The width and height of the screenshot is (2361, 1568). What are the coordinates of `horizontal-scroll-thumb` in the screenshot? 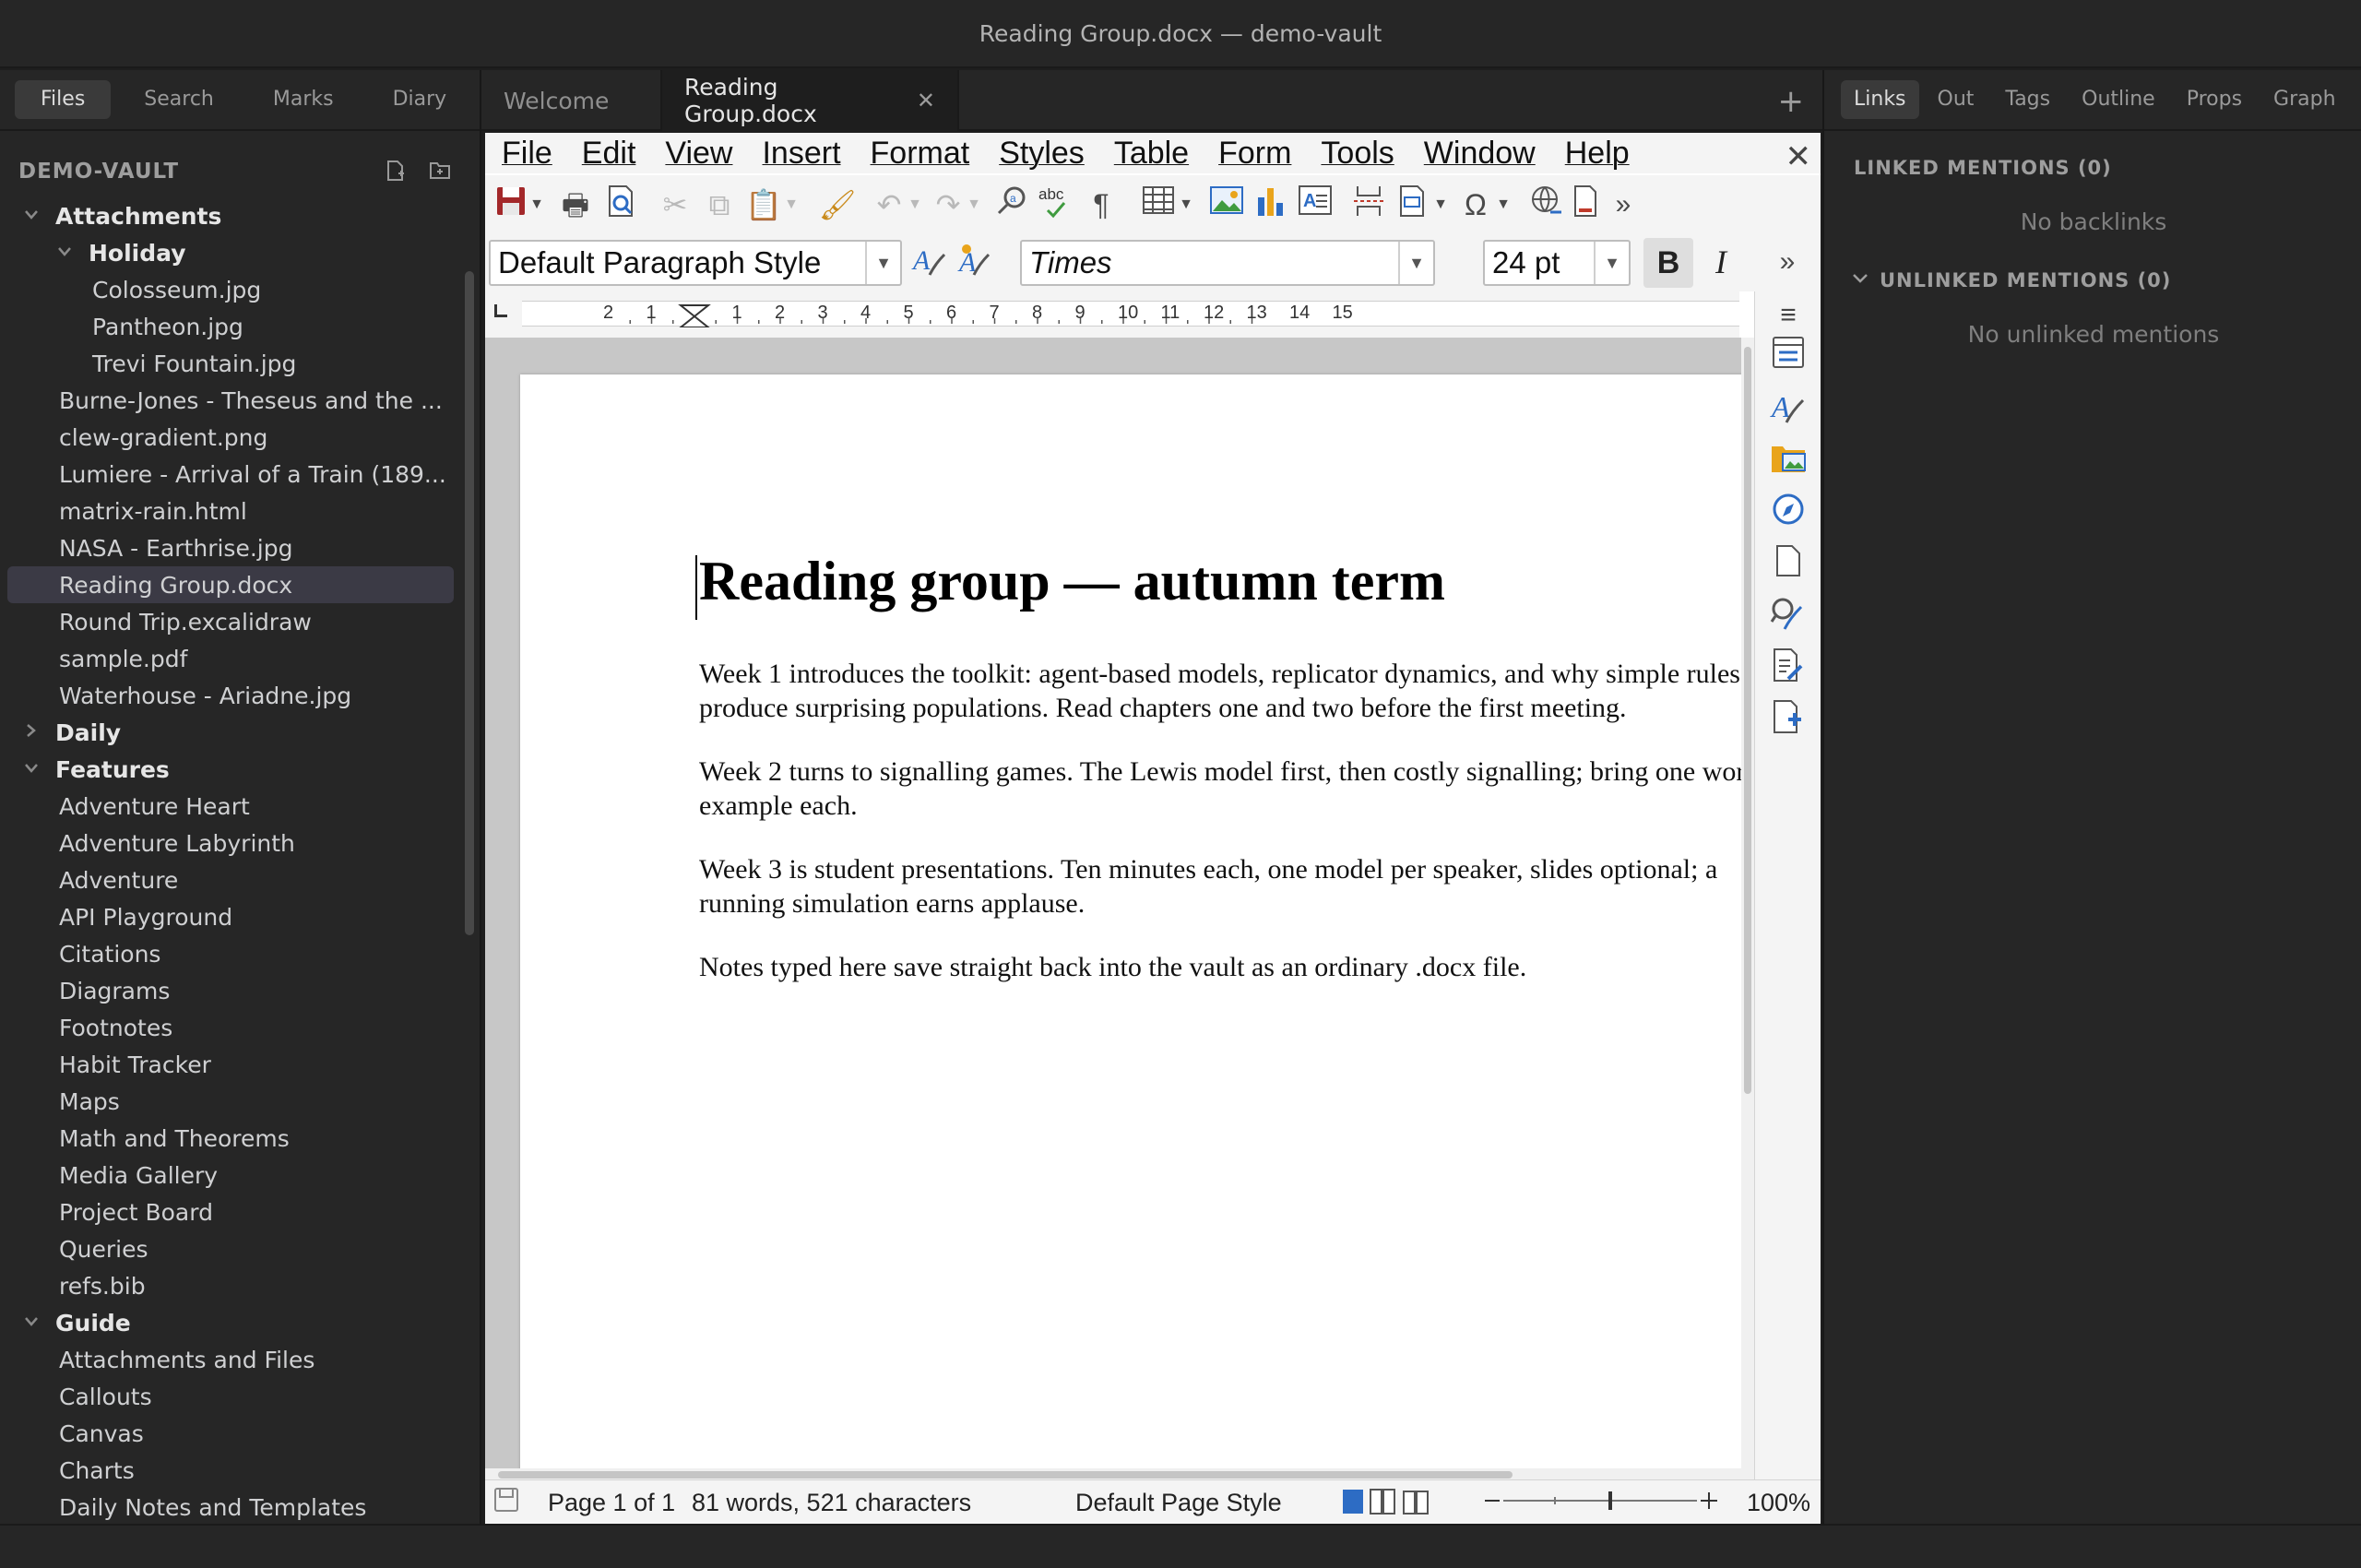 It's located at (1005, 1475).